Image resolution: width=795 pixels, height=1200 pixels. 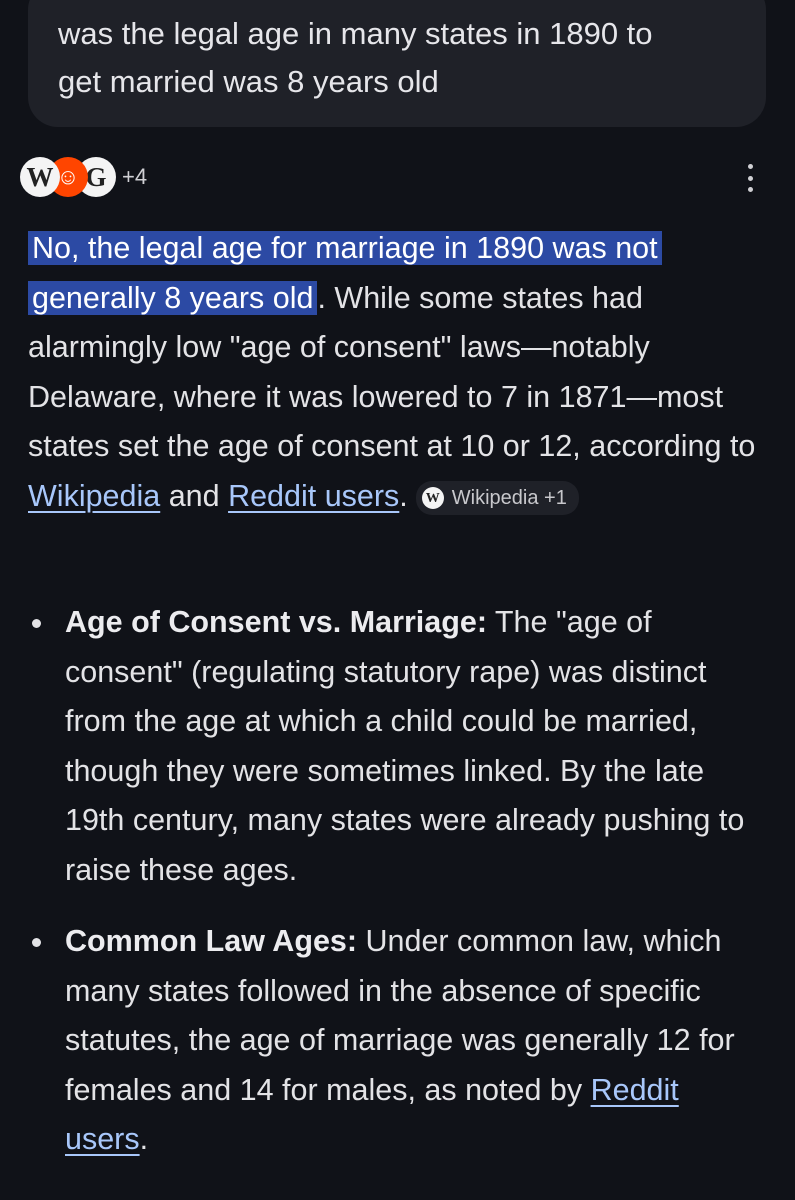 What do you see at coordinates (276, 622) in the screenshot?
I see `bullet-title: Age of Consent vs. Marriage:` at bounding box center [276, 622].